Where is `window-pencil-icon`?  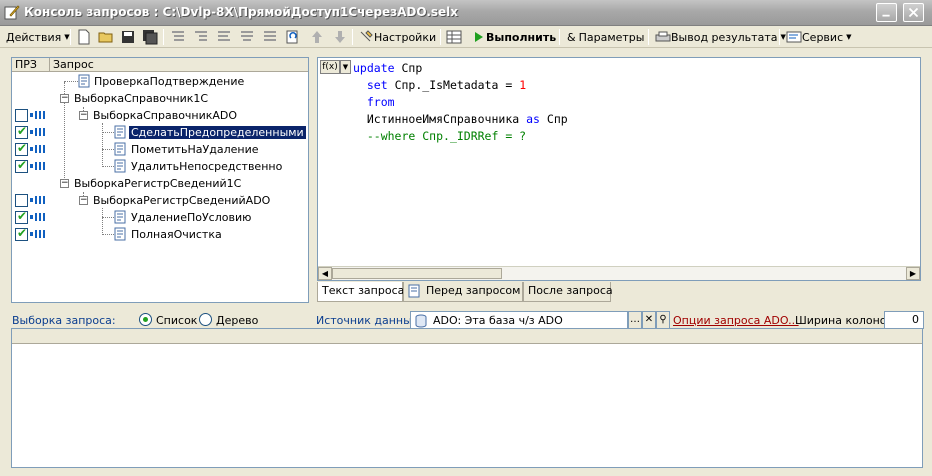
window-pencil-icon is located at coordinates (12, 12).